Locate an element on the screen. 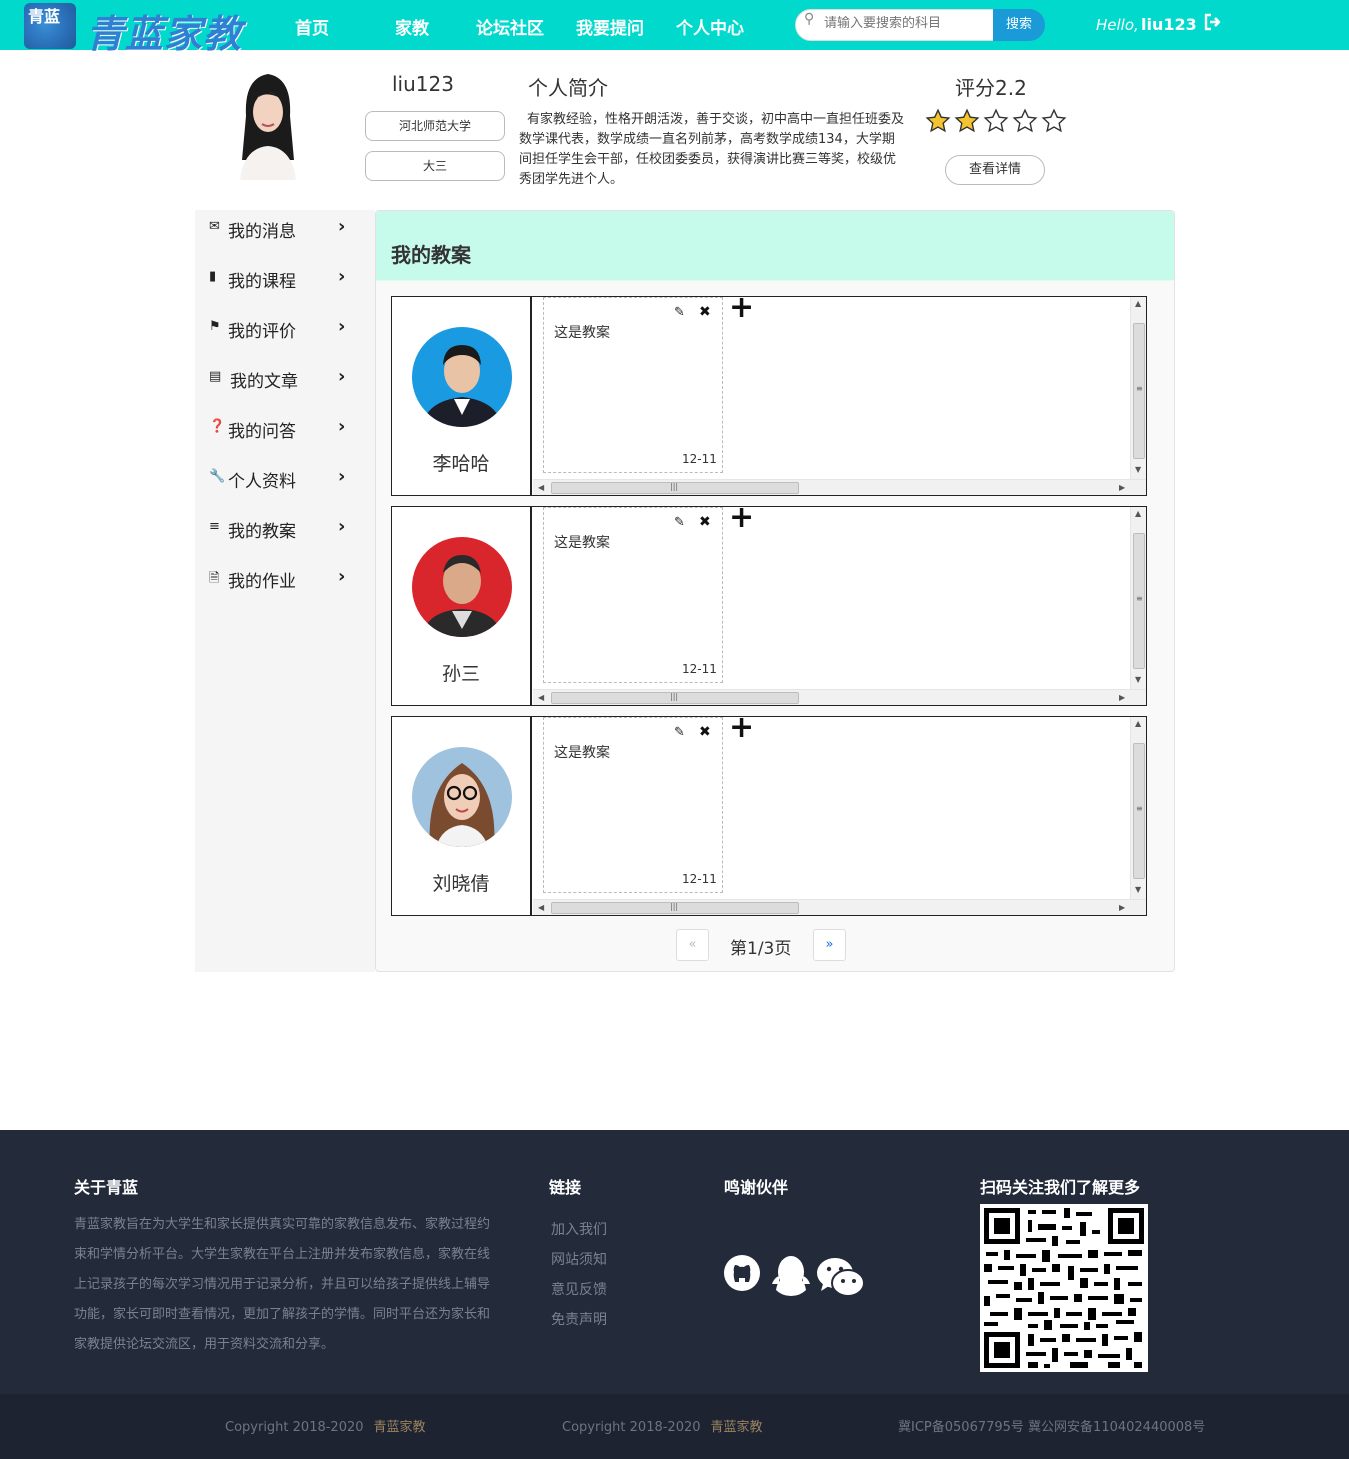 Image resolution: width=1349 pixels, height=1459 pixels. nav-tutor: 家教 is located at coordinates (412, 26).